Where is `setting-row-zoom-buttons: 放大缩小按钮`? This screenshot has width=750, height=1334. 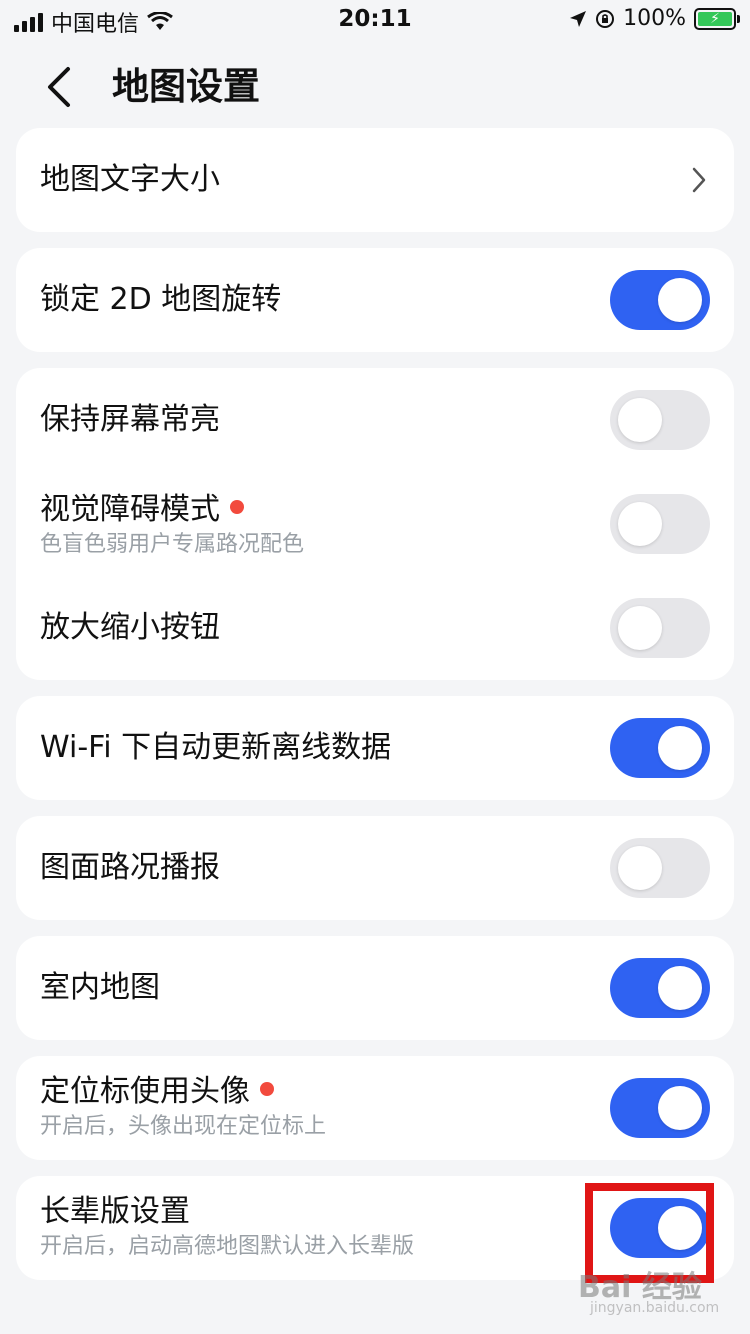
setting-row-zoom-buttons: 放大缩小按钮 is located at coordinates (375, 628).